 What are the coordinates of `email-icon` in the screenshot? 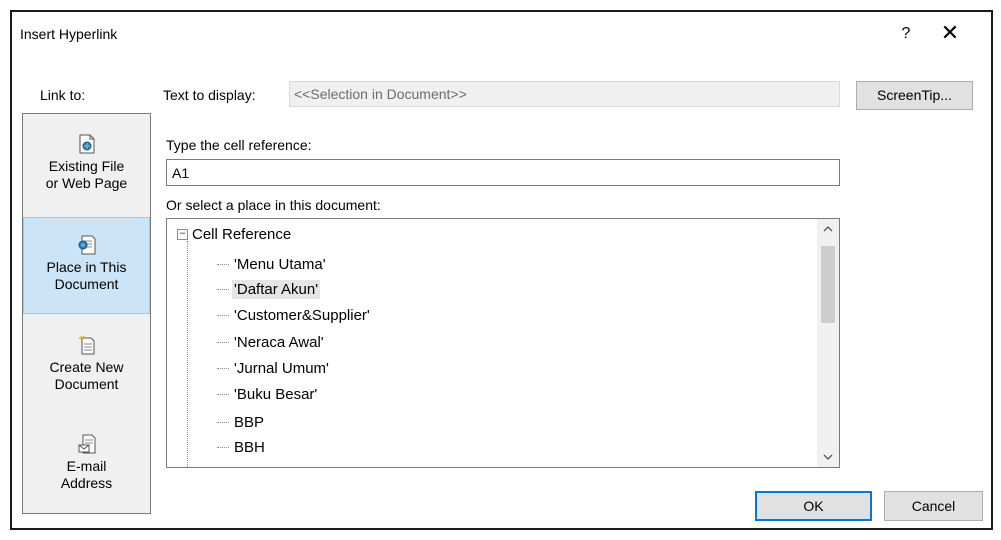 It's located at (86, 444).